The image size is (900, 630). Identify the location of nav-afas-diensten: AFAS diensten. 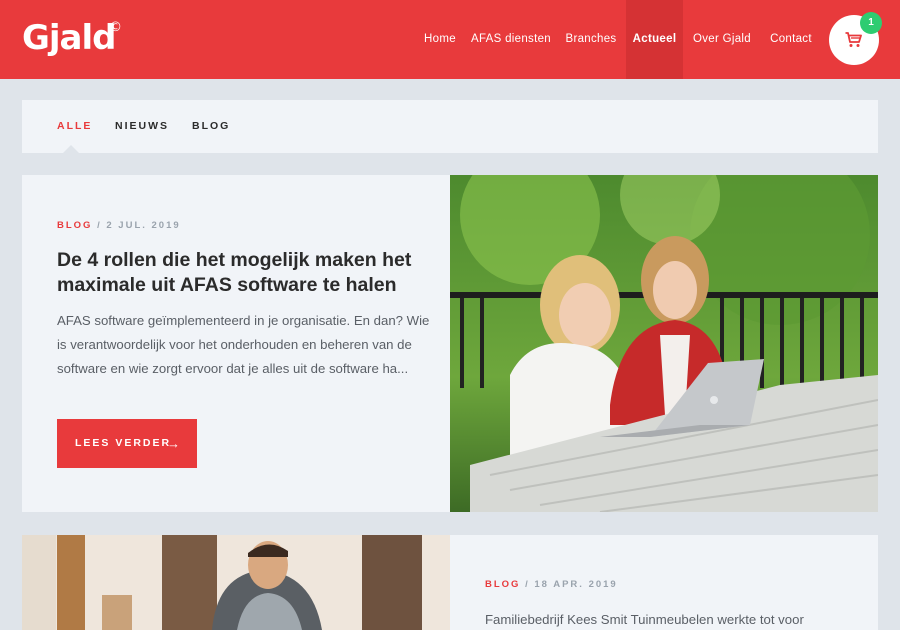
(511, 39).